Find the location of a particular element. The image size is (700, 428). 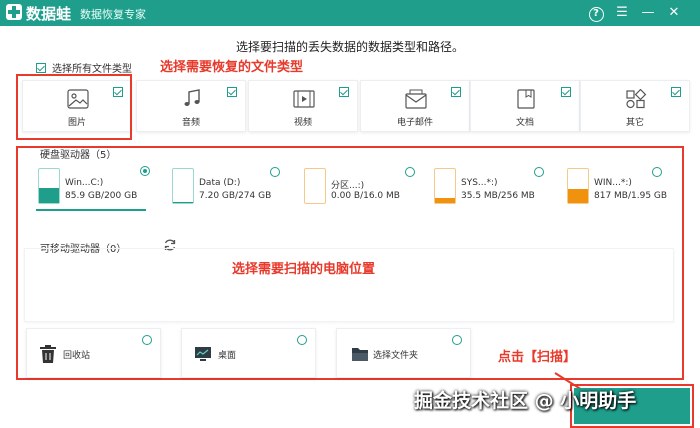

drive-name: 分区...:) is located at coordinates (348, 186).